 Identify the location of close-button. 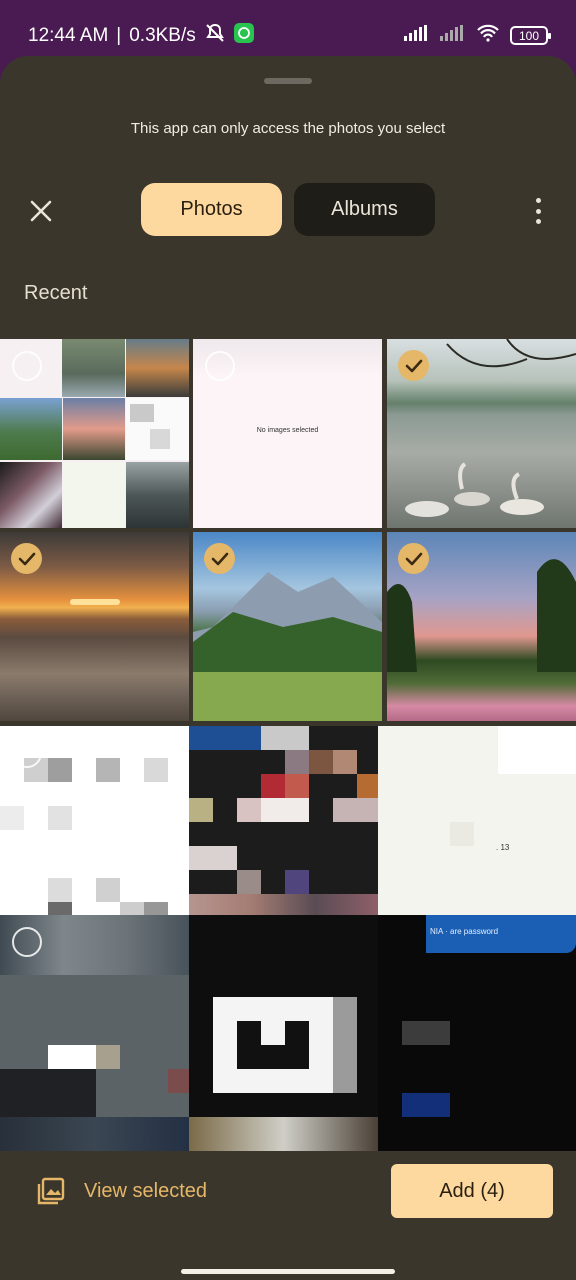
(41, 211).